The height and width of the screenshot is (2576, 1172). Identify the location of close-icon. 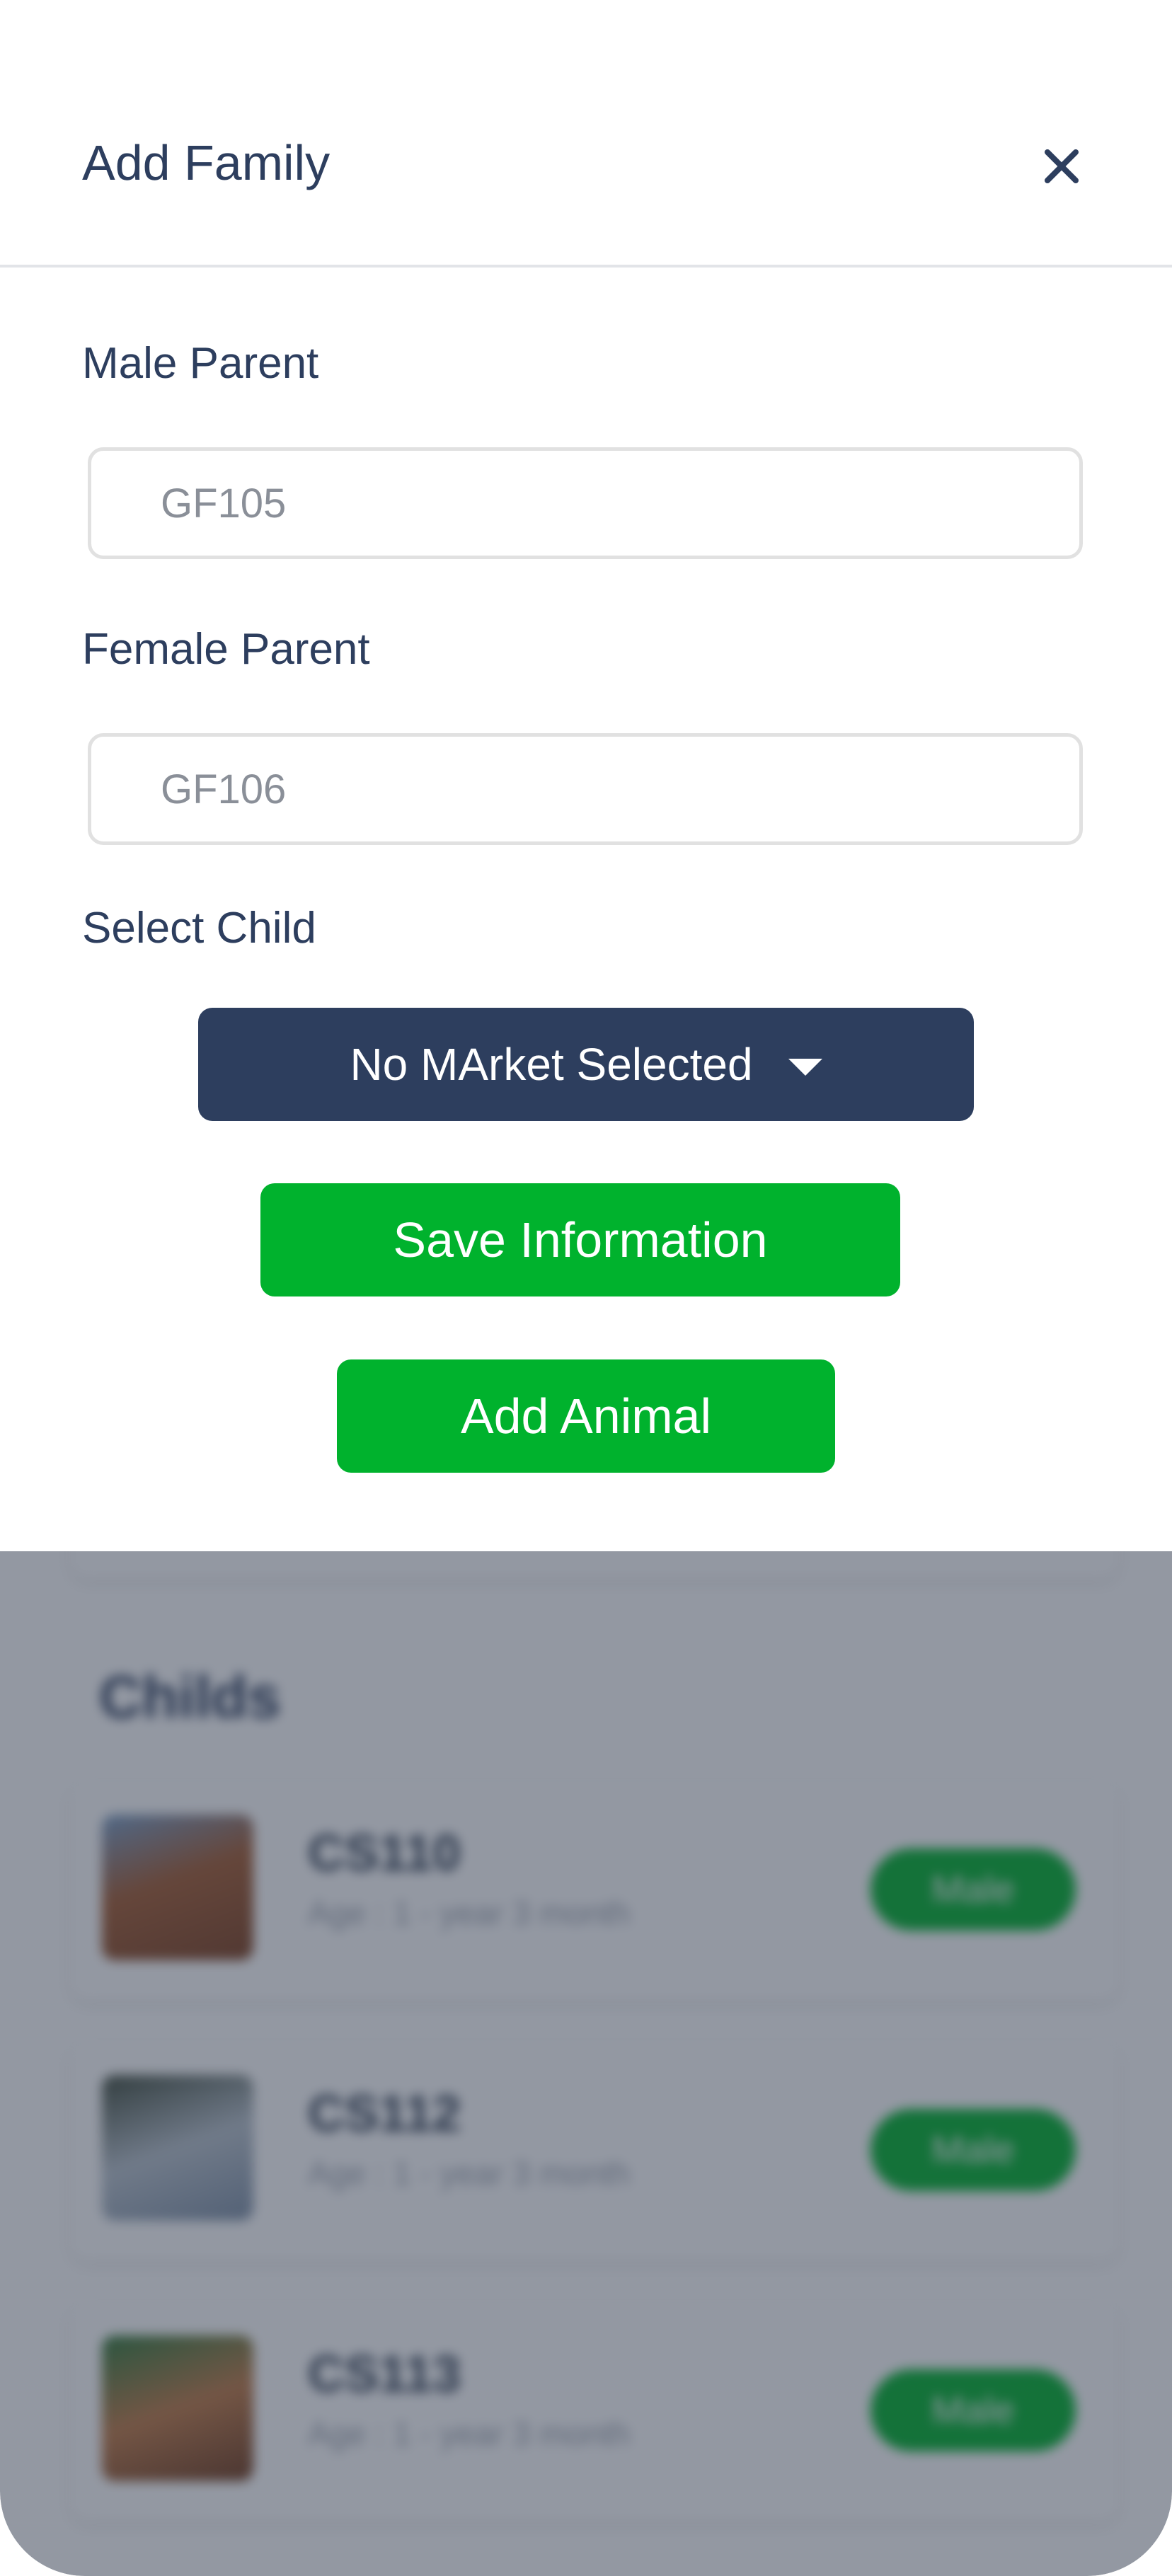
(1062, 166).